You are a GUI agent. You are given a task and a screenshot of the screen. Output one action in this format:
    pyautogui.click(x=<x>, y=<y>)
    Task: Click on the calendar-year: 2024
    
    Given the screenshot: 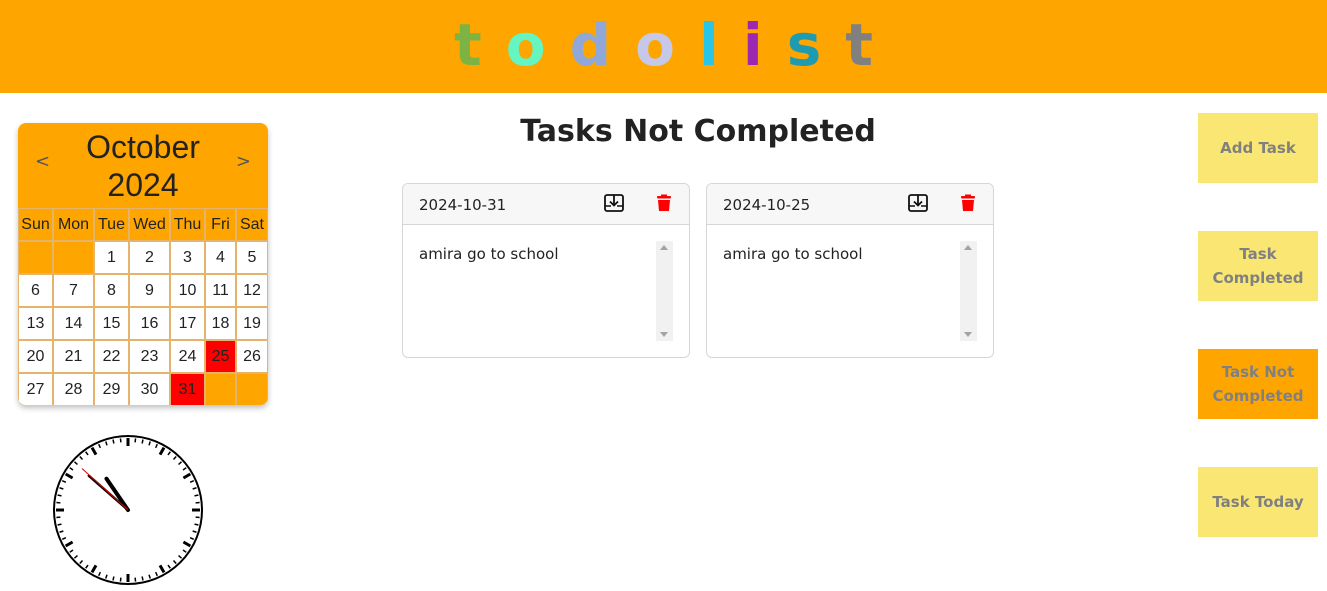 What is the action you would take?
    pyautogui.click(x=143, y=184)
    